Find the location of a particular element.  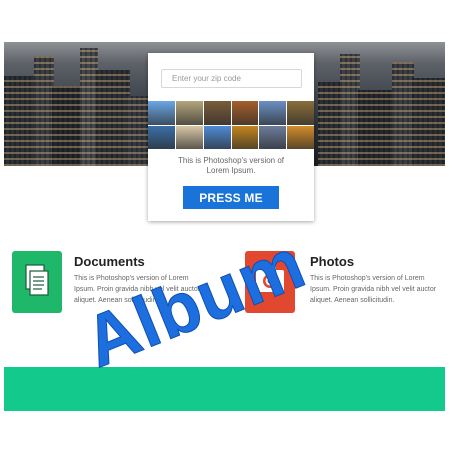

document-stack-icon is located at coordinates (37, 280).